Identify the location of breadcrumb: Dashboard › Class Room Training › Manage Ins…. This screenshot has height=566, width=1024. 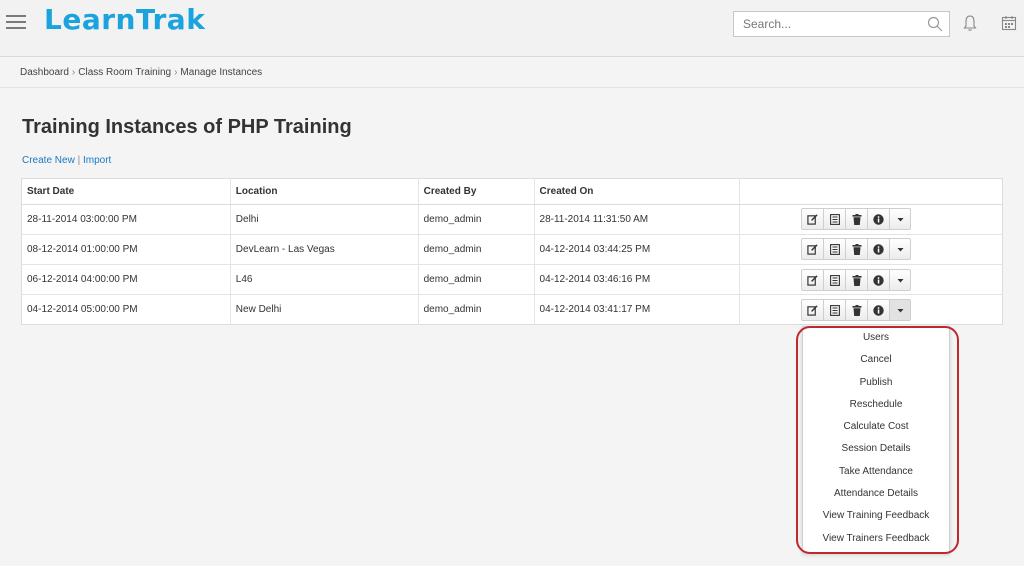
(512, 73).